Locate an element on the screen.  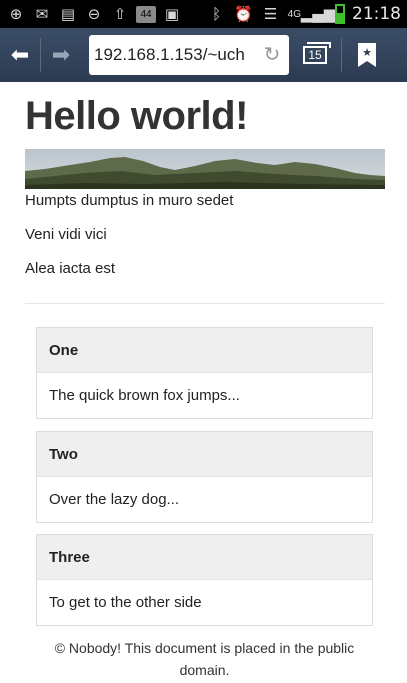
tab-count: 15 is located at coordinates (315, 55).